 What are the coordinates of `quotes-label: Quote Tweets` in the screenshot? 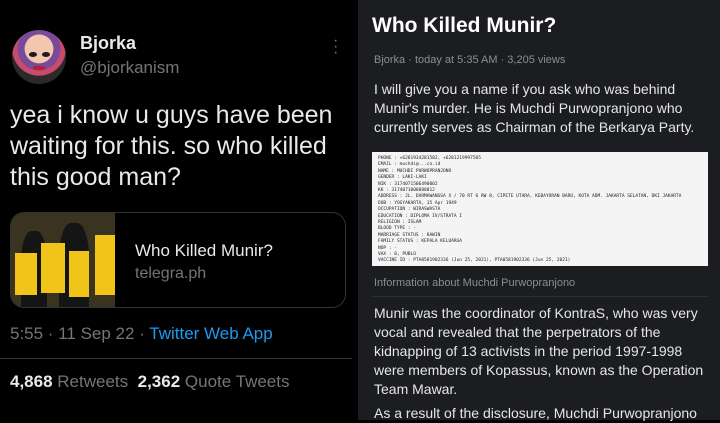 It's located at (237, 381).